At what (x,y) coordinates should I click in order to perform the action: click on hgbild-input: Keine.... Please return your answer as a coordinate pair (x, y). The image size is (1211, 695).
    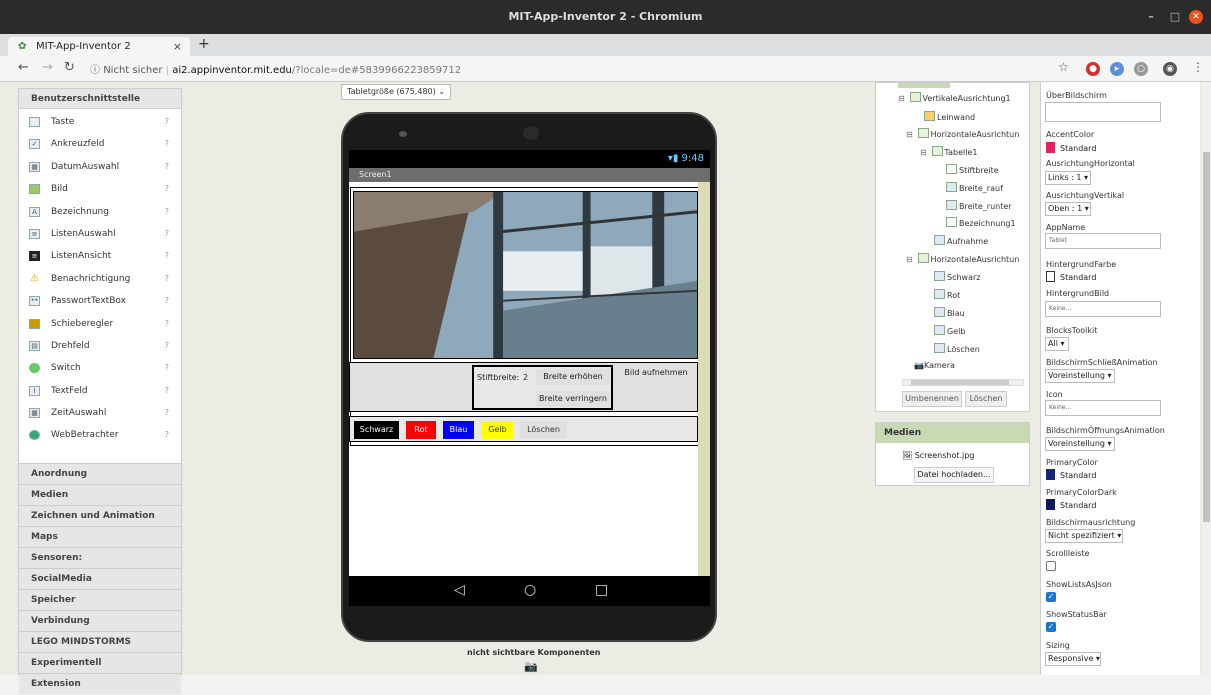
    Looking at the image, I should click on (1103, 309).